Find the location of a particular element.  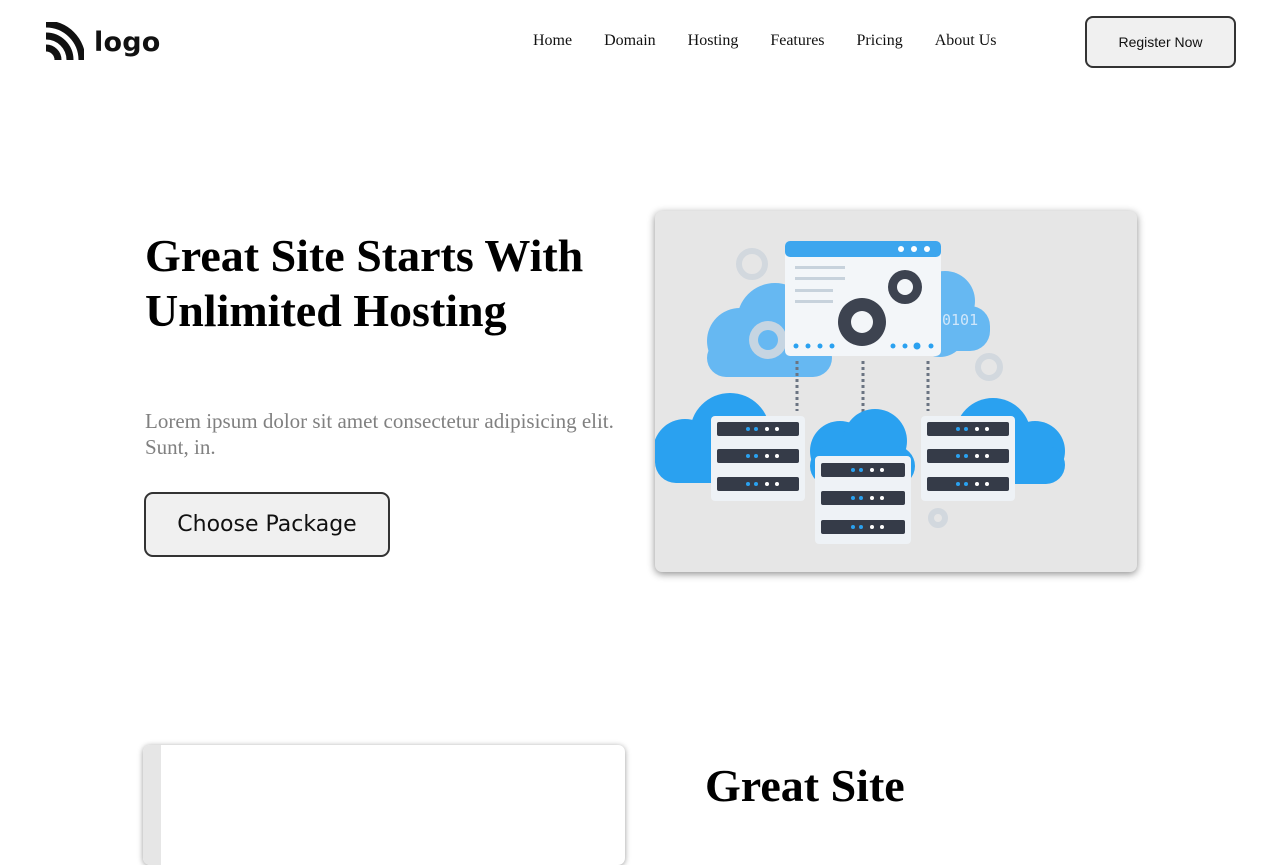

site-logo: logo is located at coordinates (102, 42).